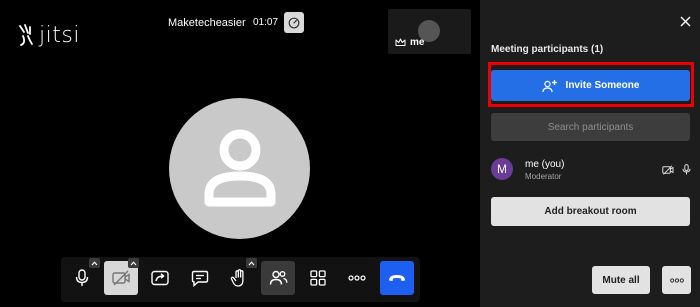  I want to click on leave-meeting-button, so click(397, 278).